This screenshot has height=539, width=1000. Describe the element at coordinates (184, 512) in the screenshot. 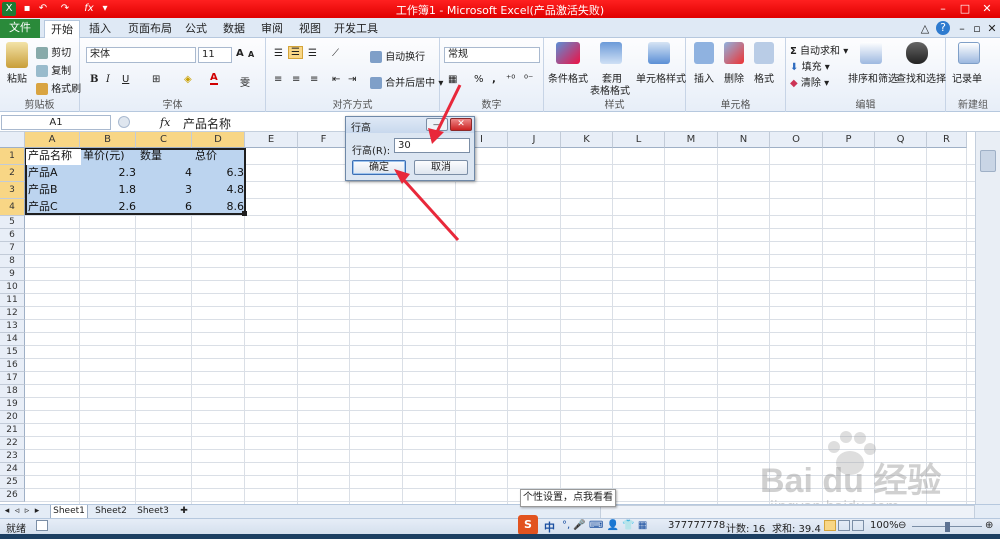

I see `new-sheet-icon: ✚` at that location.